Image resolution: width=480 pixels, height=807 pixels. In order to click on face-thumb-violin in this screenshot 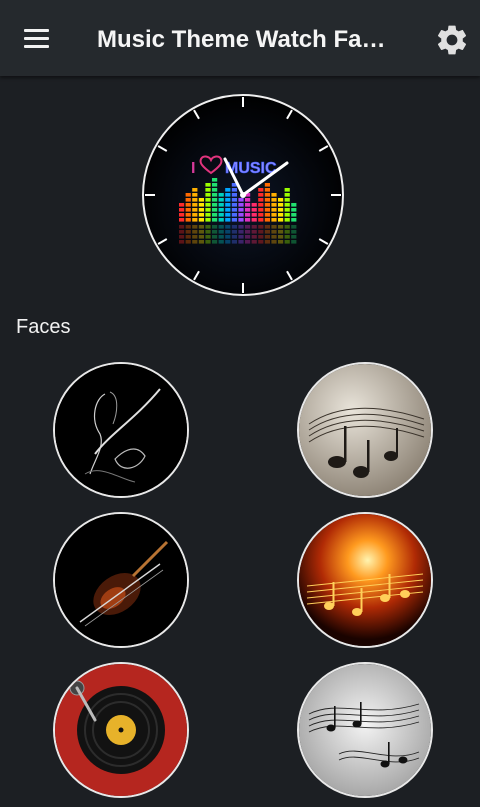, I will do `click(121, 580)`.